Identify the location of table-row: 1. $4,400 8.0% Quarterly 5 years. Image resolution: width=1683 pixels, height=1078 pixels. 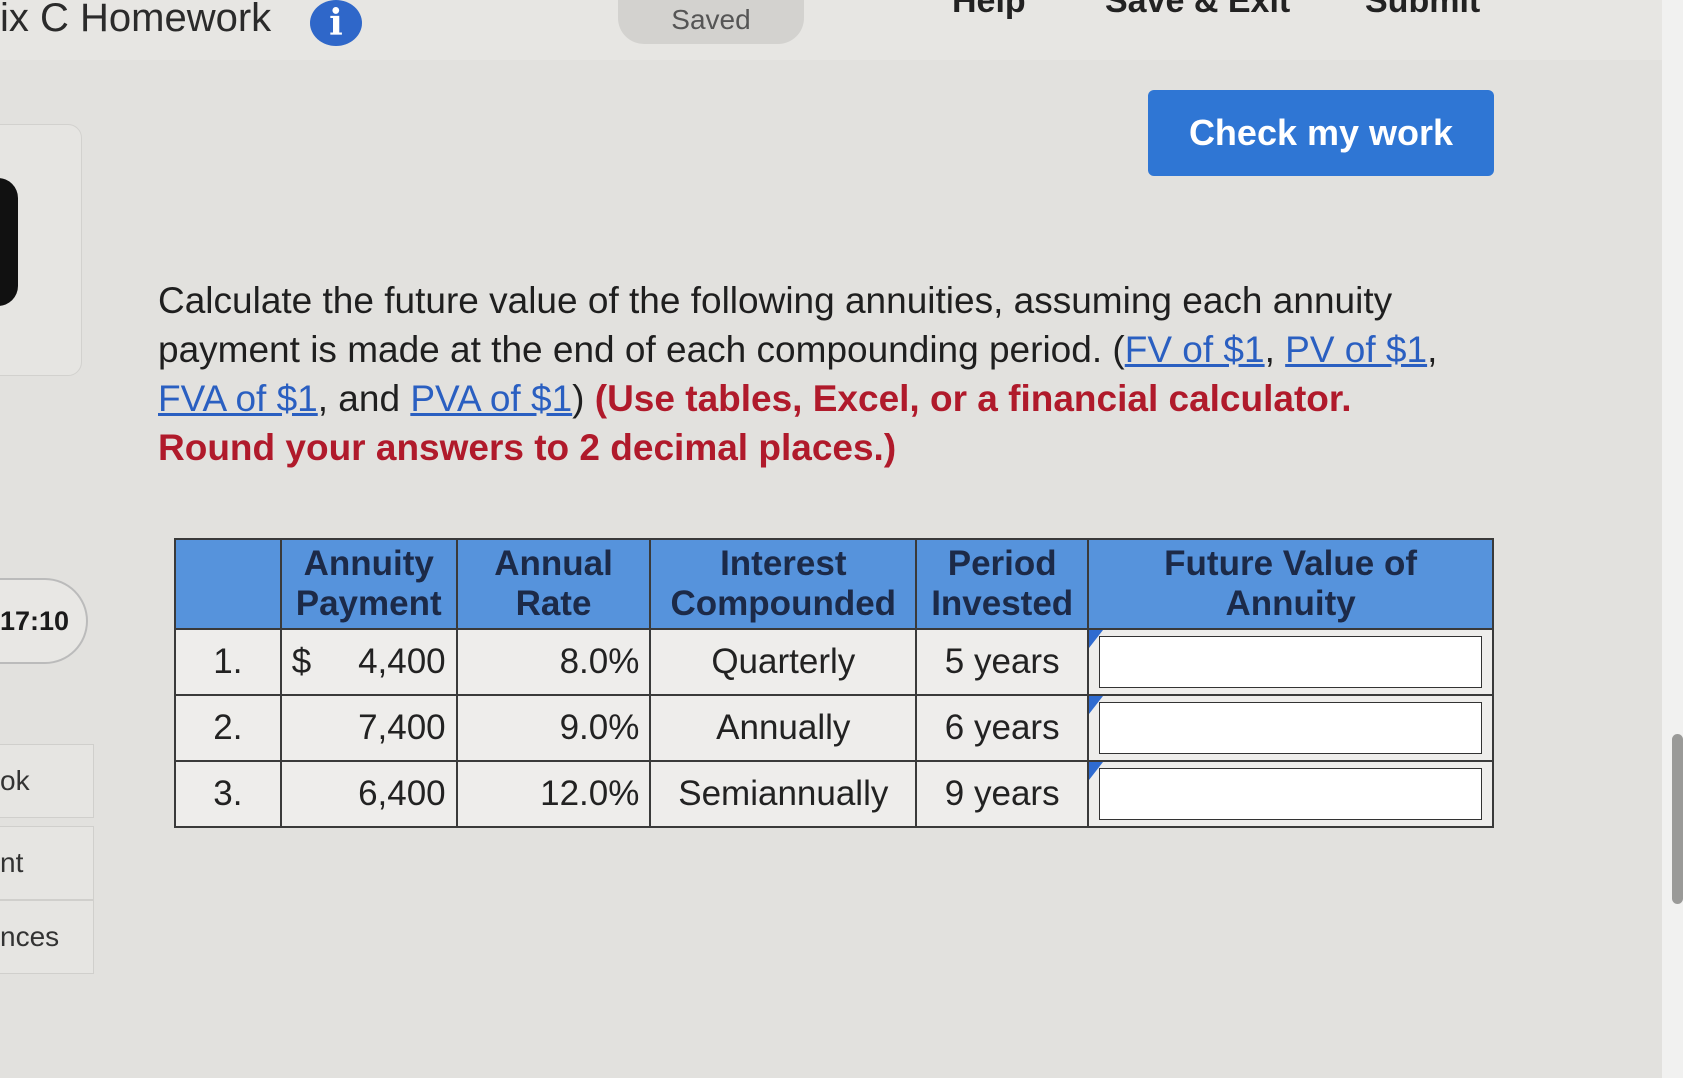
(834, 662).